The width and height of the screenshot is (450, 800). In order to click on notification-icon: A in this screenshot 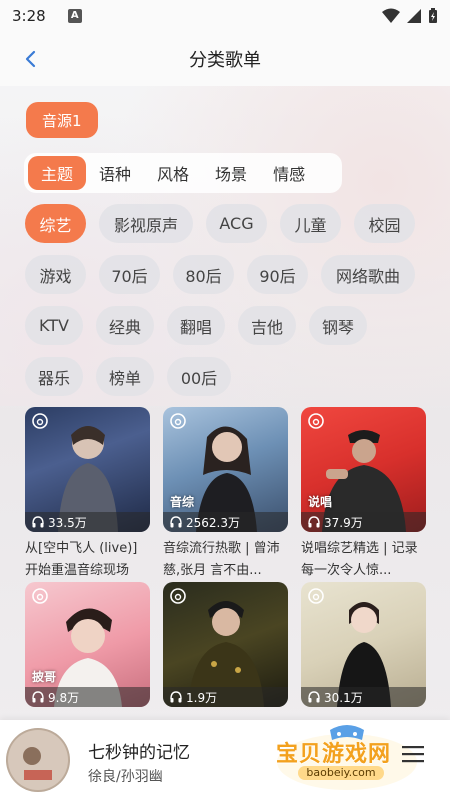, I will do `click(74, 16)`.